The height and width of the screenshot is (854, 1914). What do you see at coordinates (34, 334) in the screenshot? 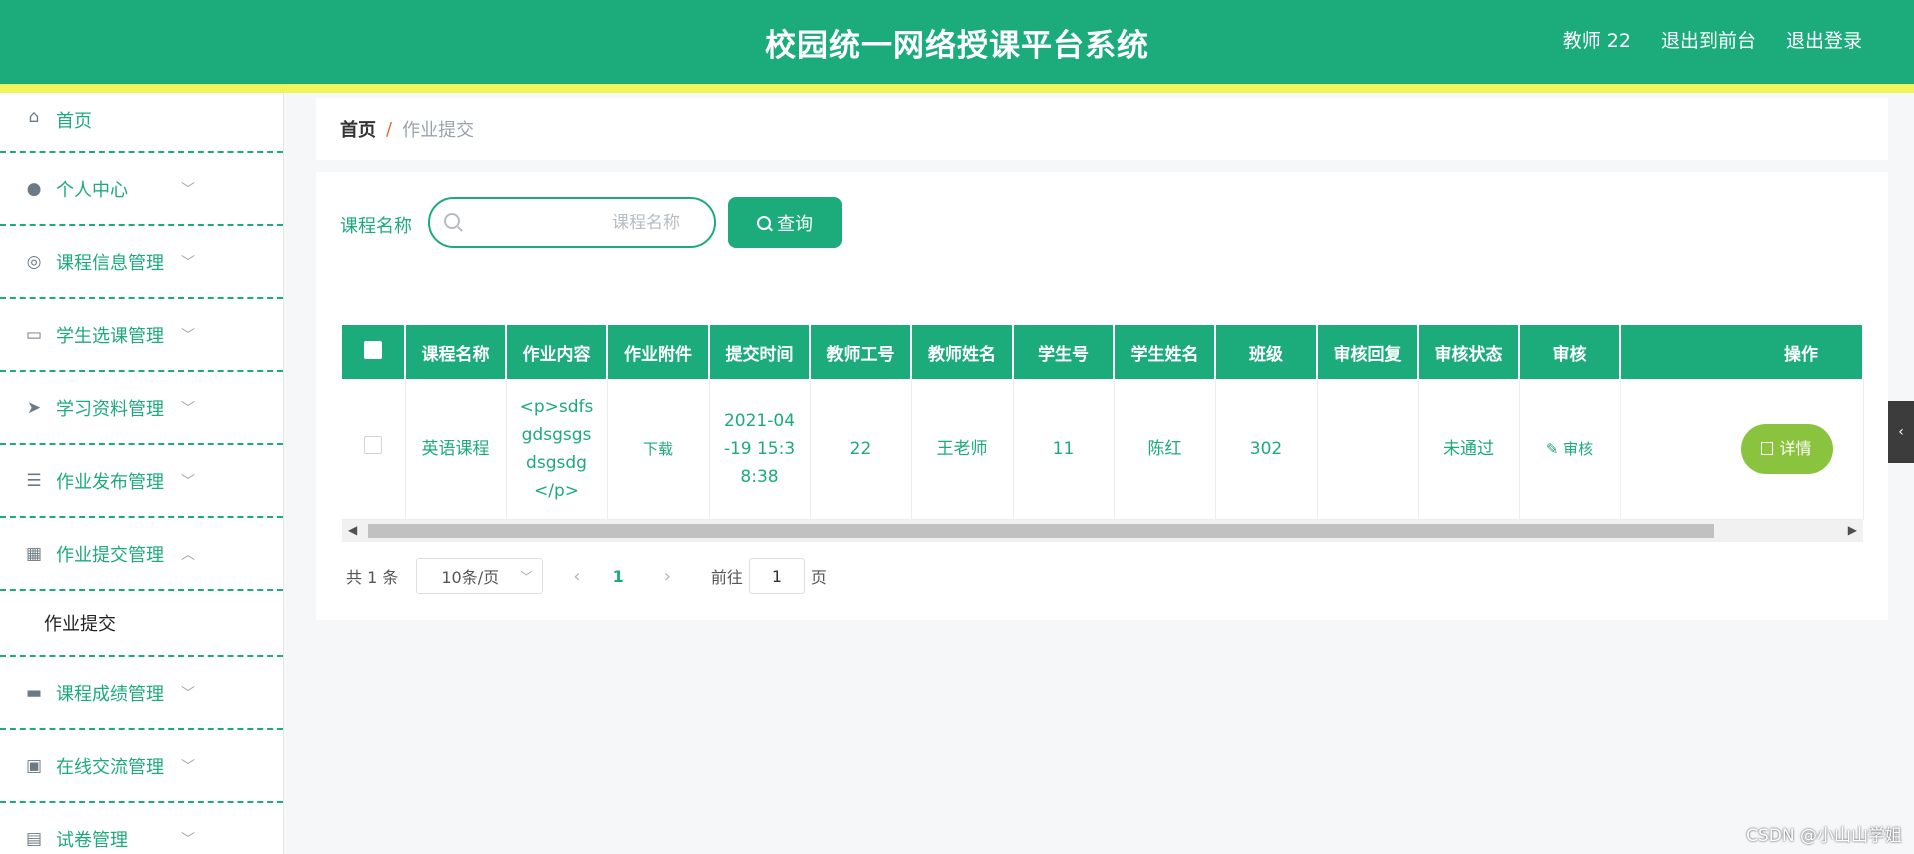
I see `chat-icon: ▭` at bounding box center [34, 334].